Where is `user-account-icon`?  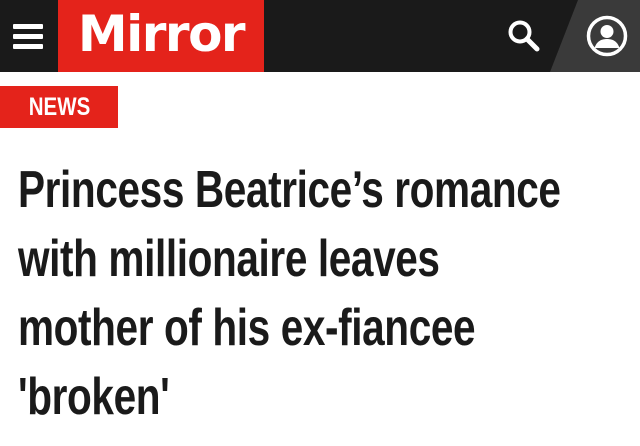 user-account-icon is located at coordinates (607, 36).